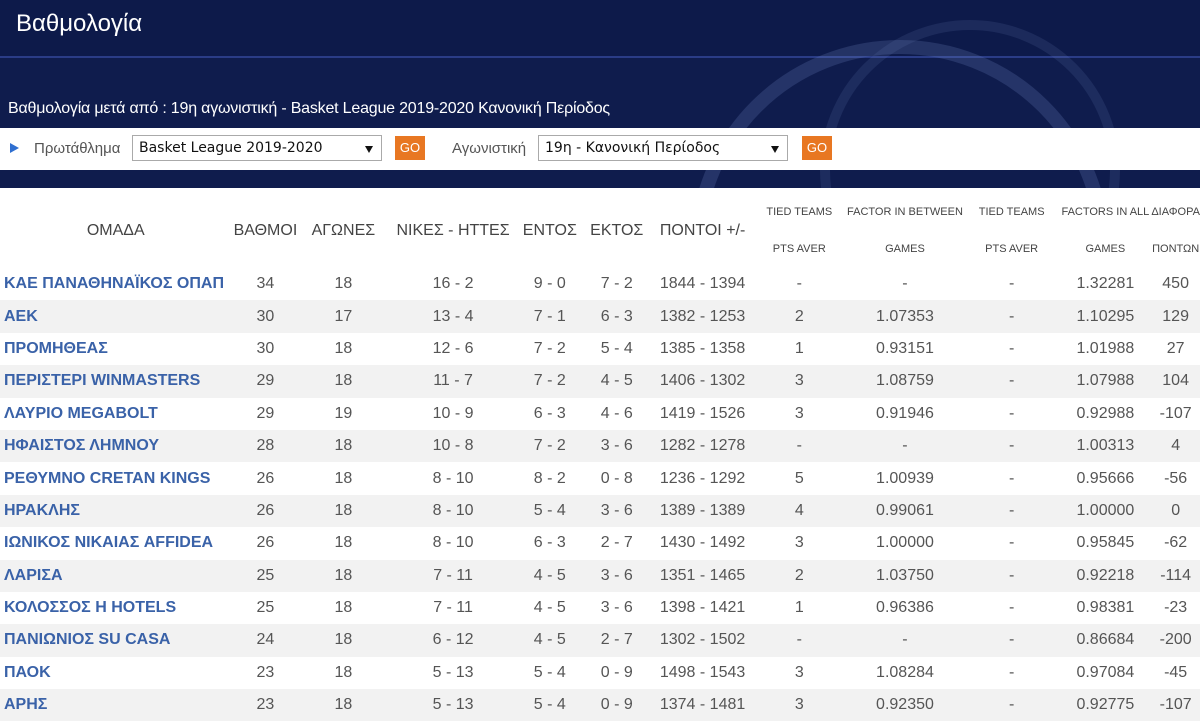  Describe the element at coordinates (116, 511) in the screenshot. I see `team-name: ΗΡΑΚΛΗΣ` at that location.